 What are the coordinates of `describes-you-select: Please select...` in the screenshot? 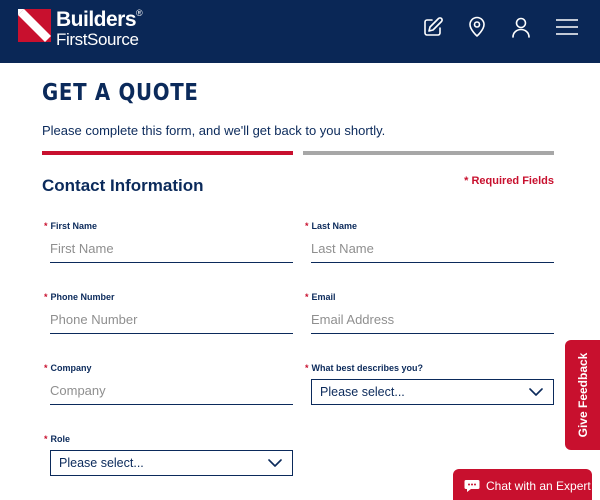 It's located at (432, 392).